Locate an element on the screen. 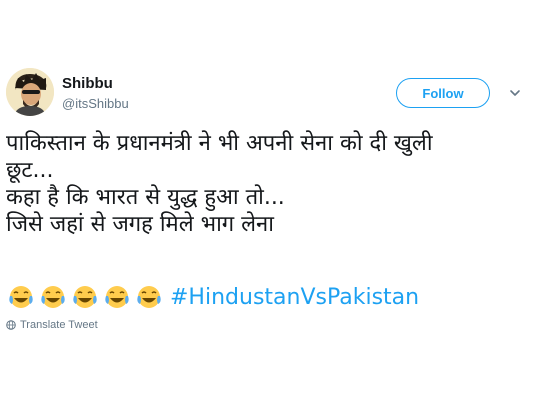 The height and width of the screenshot is (405, 540). emoji-hashtag-row: #HindustanVsPakistan is located at coordinates (213, 297).